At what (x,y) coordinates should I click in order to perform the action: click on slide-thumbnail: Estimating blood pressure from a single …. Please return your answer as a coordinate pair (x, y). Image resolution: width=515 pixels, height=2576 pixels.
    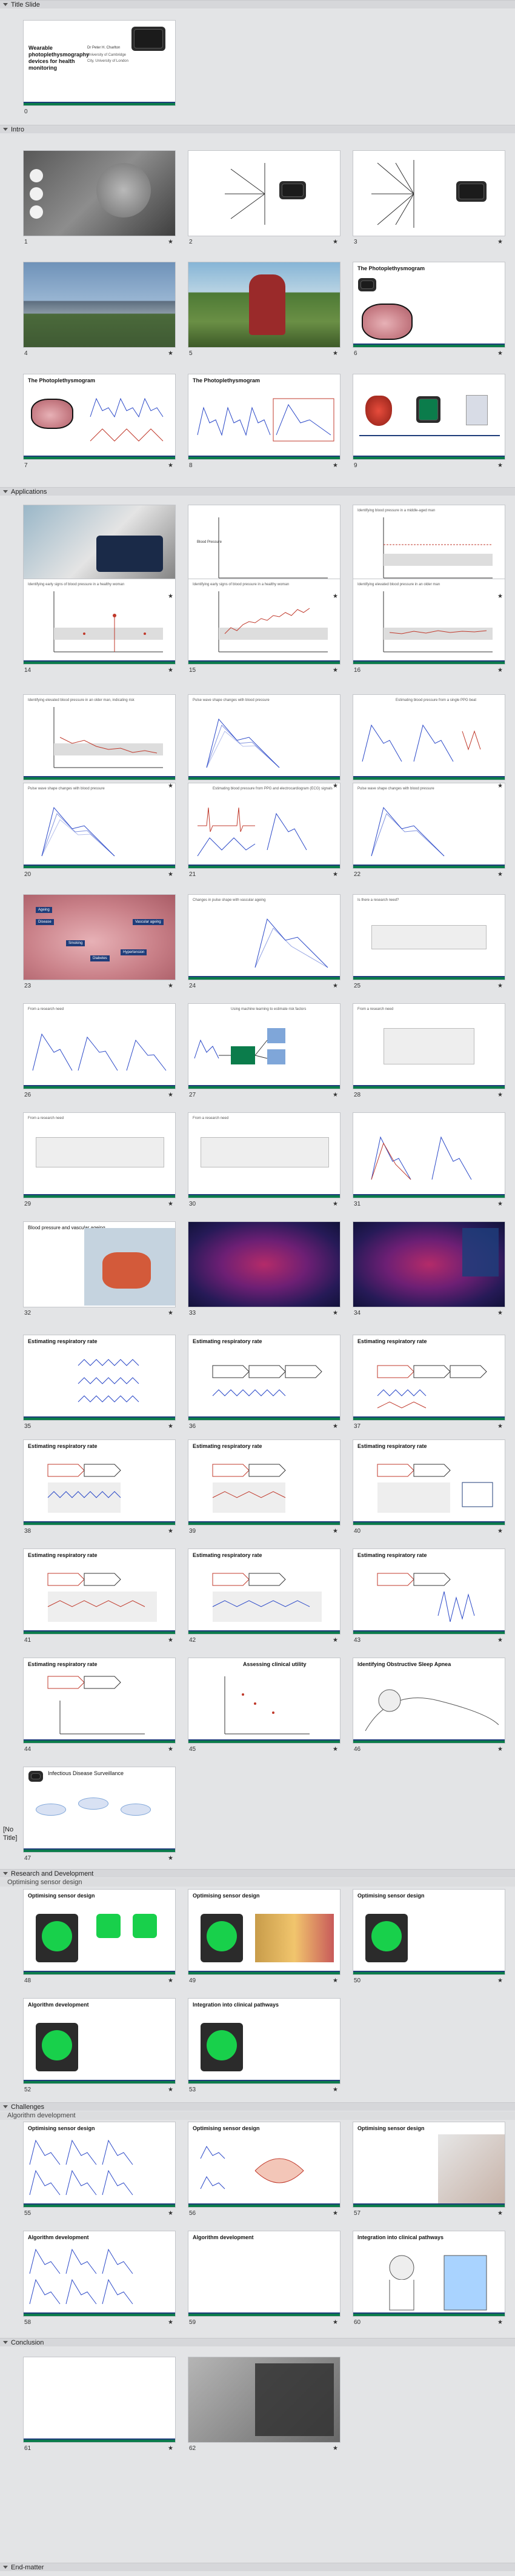
    Looking at the image, I should click on (429, 737).